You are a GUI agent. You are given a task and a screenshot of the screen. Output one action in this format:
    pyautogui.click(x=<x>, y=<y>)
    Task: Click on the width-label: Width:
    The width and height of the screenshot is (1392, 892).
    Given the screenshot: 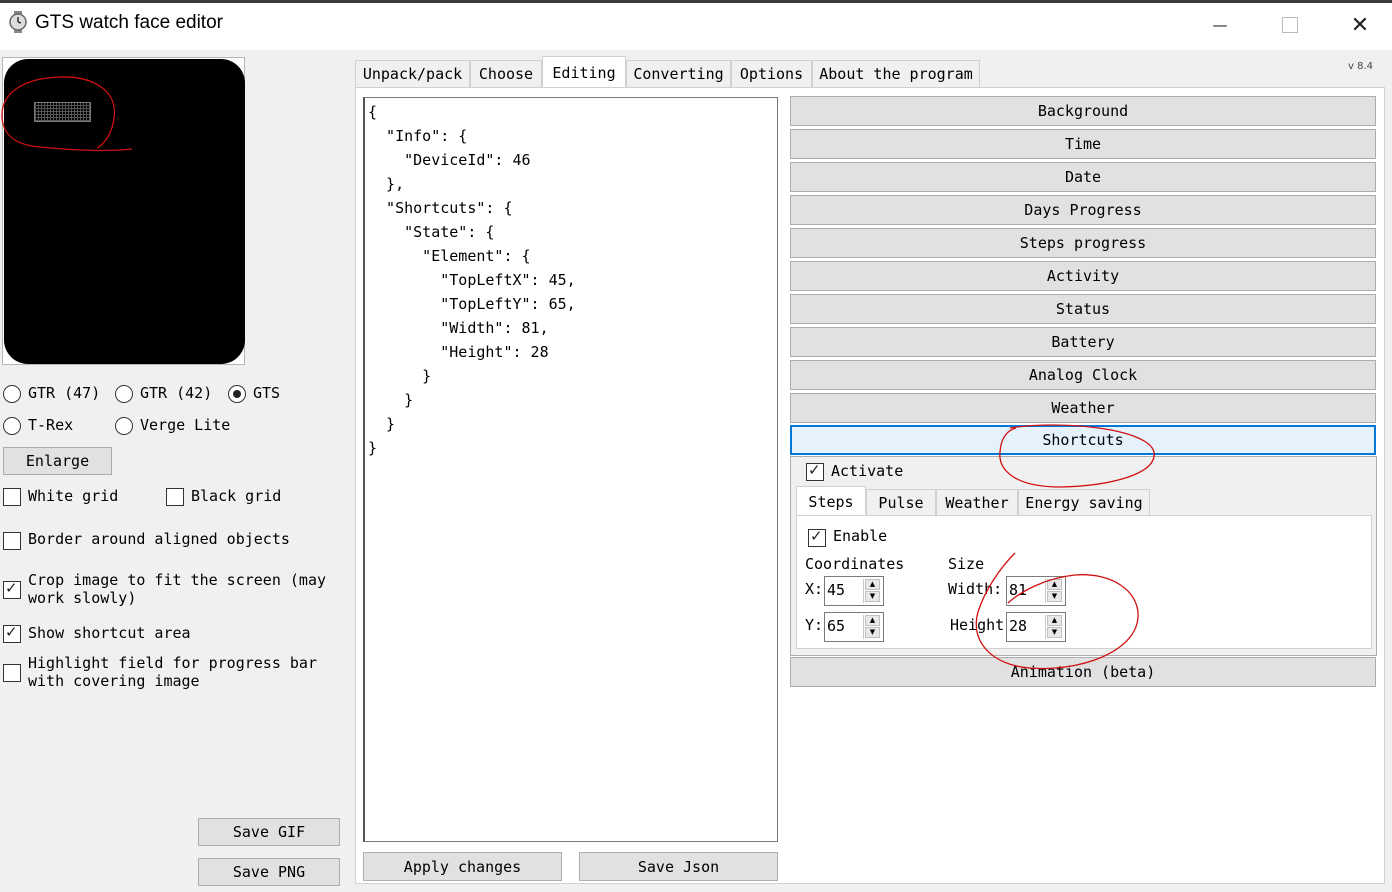 What is the action you would take?
    pyautogui.click(x=975, y=589)
    